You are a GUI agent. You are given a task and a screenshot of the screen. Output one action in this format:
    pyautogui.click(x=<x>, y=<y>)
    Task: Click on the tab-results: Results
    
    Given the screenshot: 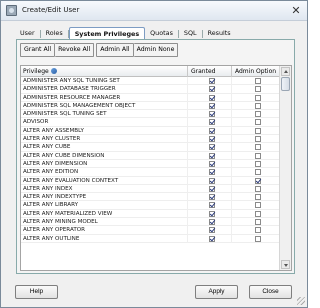 What is the action you would take?
    pyautogui.click(x=219, y=33)
    